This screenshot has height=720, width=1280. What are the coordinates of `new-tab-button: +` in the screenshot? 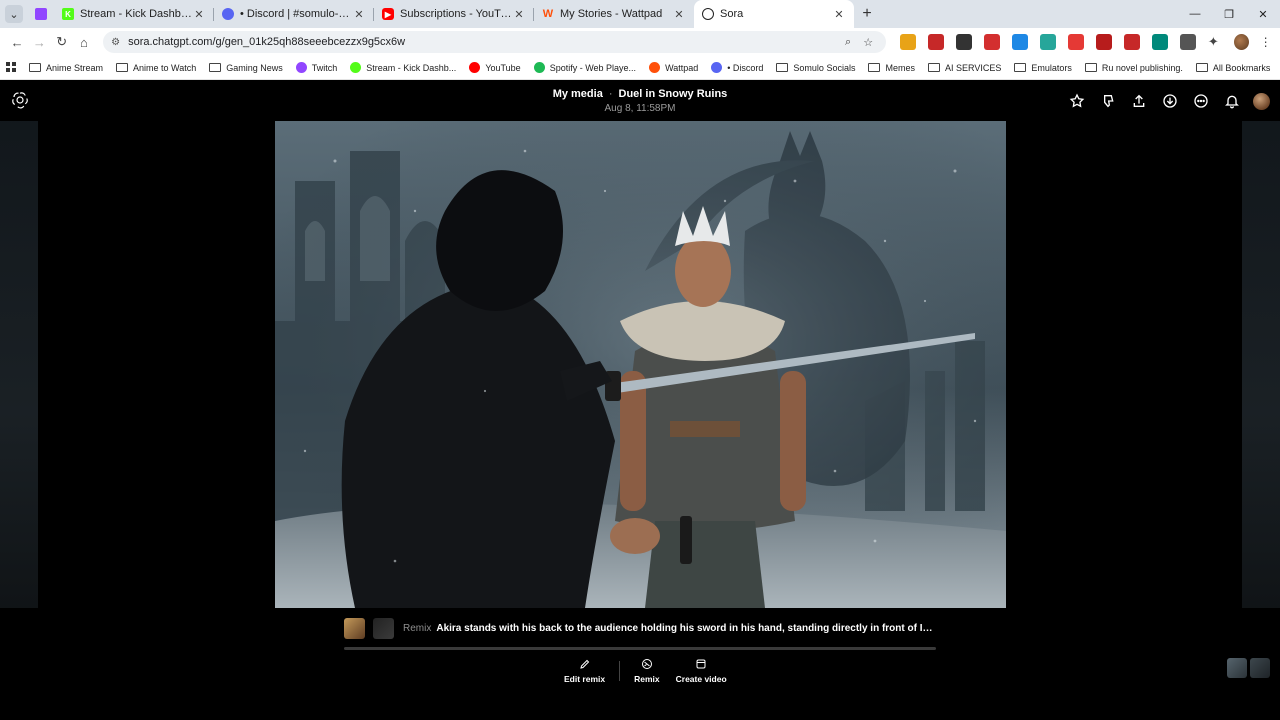 It's located at (867, 14).